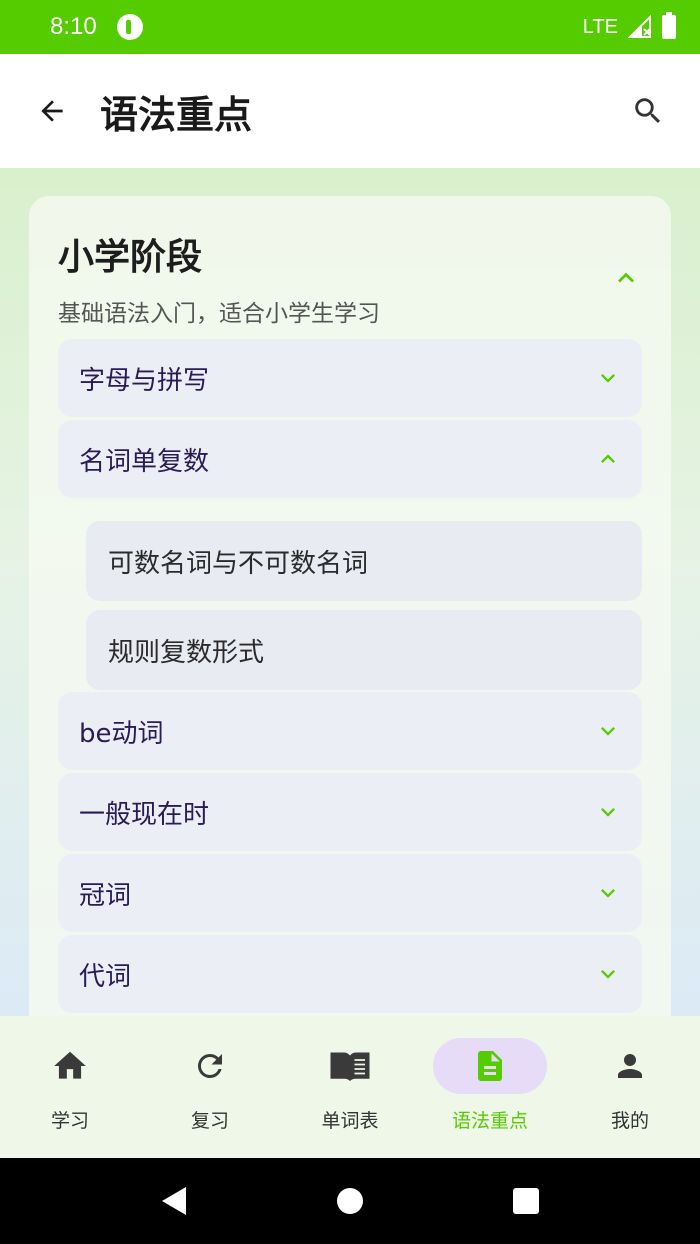 The height and width of the screenshot is (1244, 700). I want to click on square-recents-icon, so click(526, 1201).